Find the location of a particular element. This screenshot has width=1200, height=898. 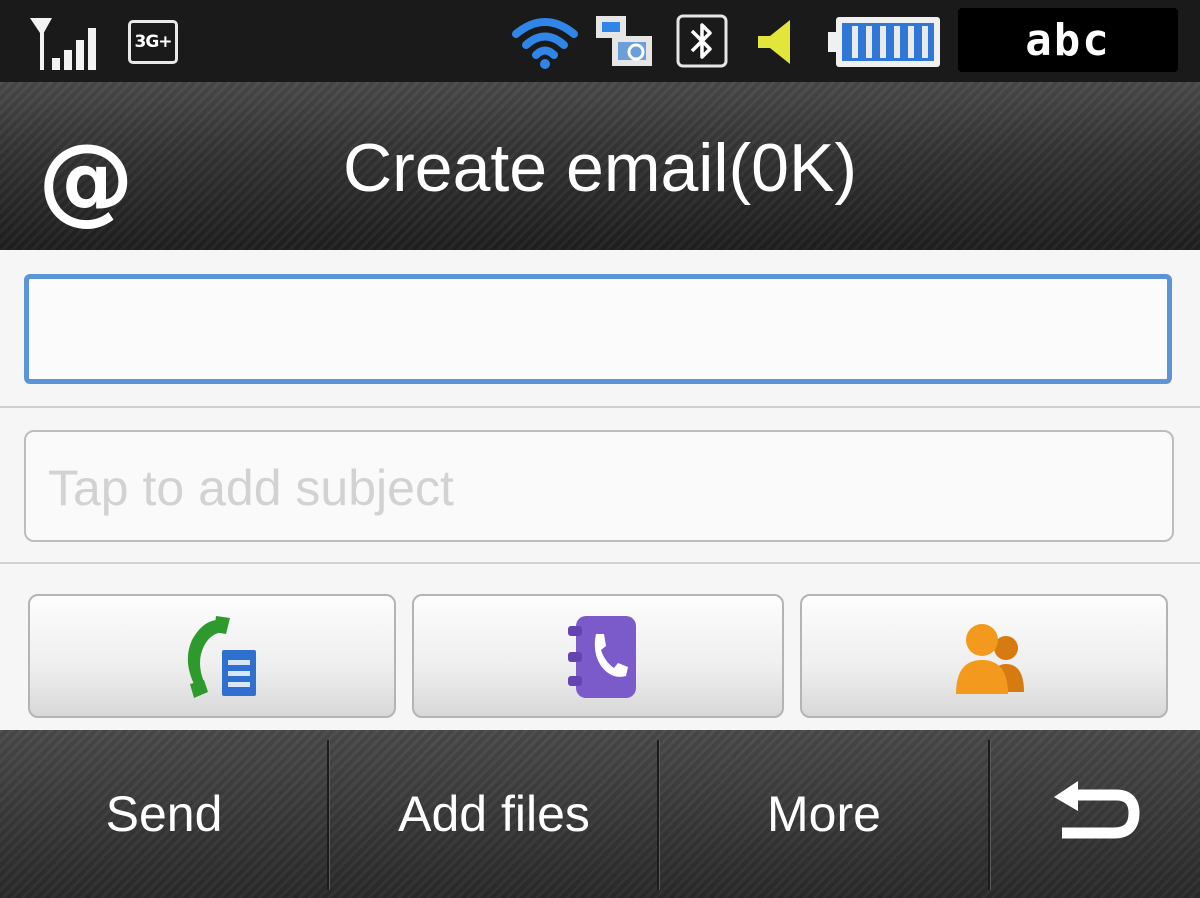

phonebook-icon is located at coordinates (602, 657).